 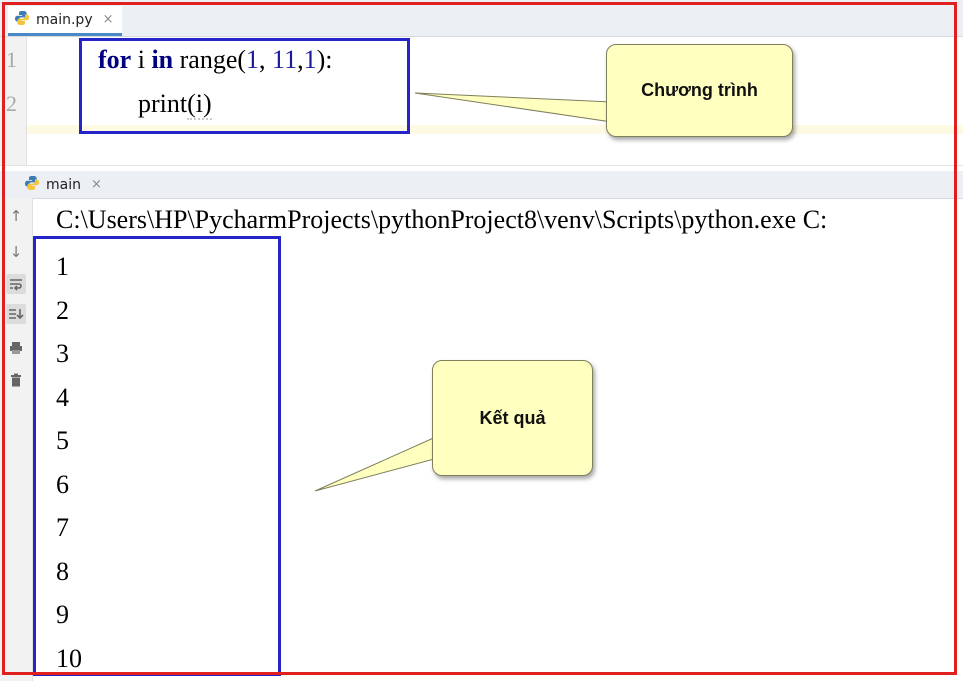 I want to click on callout-program: Chương trình, so click(x=699, y=90).